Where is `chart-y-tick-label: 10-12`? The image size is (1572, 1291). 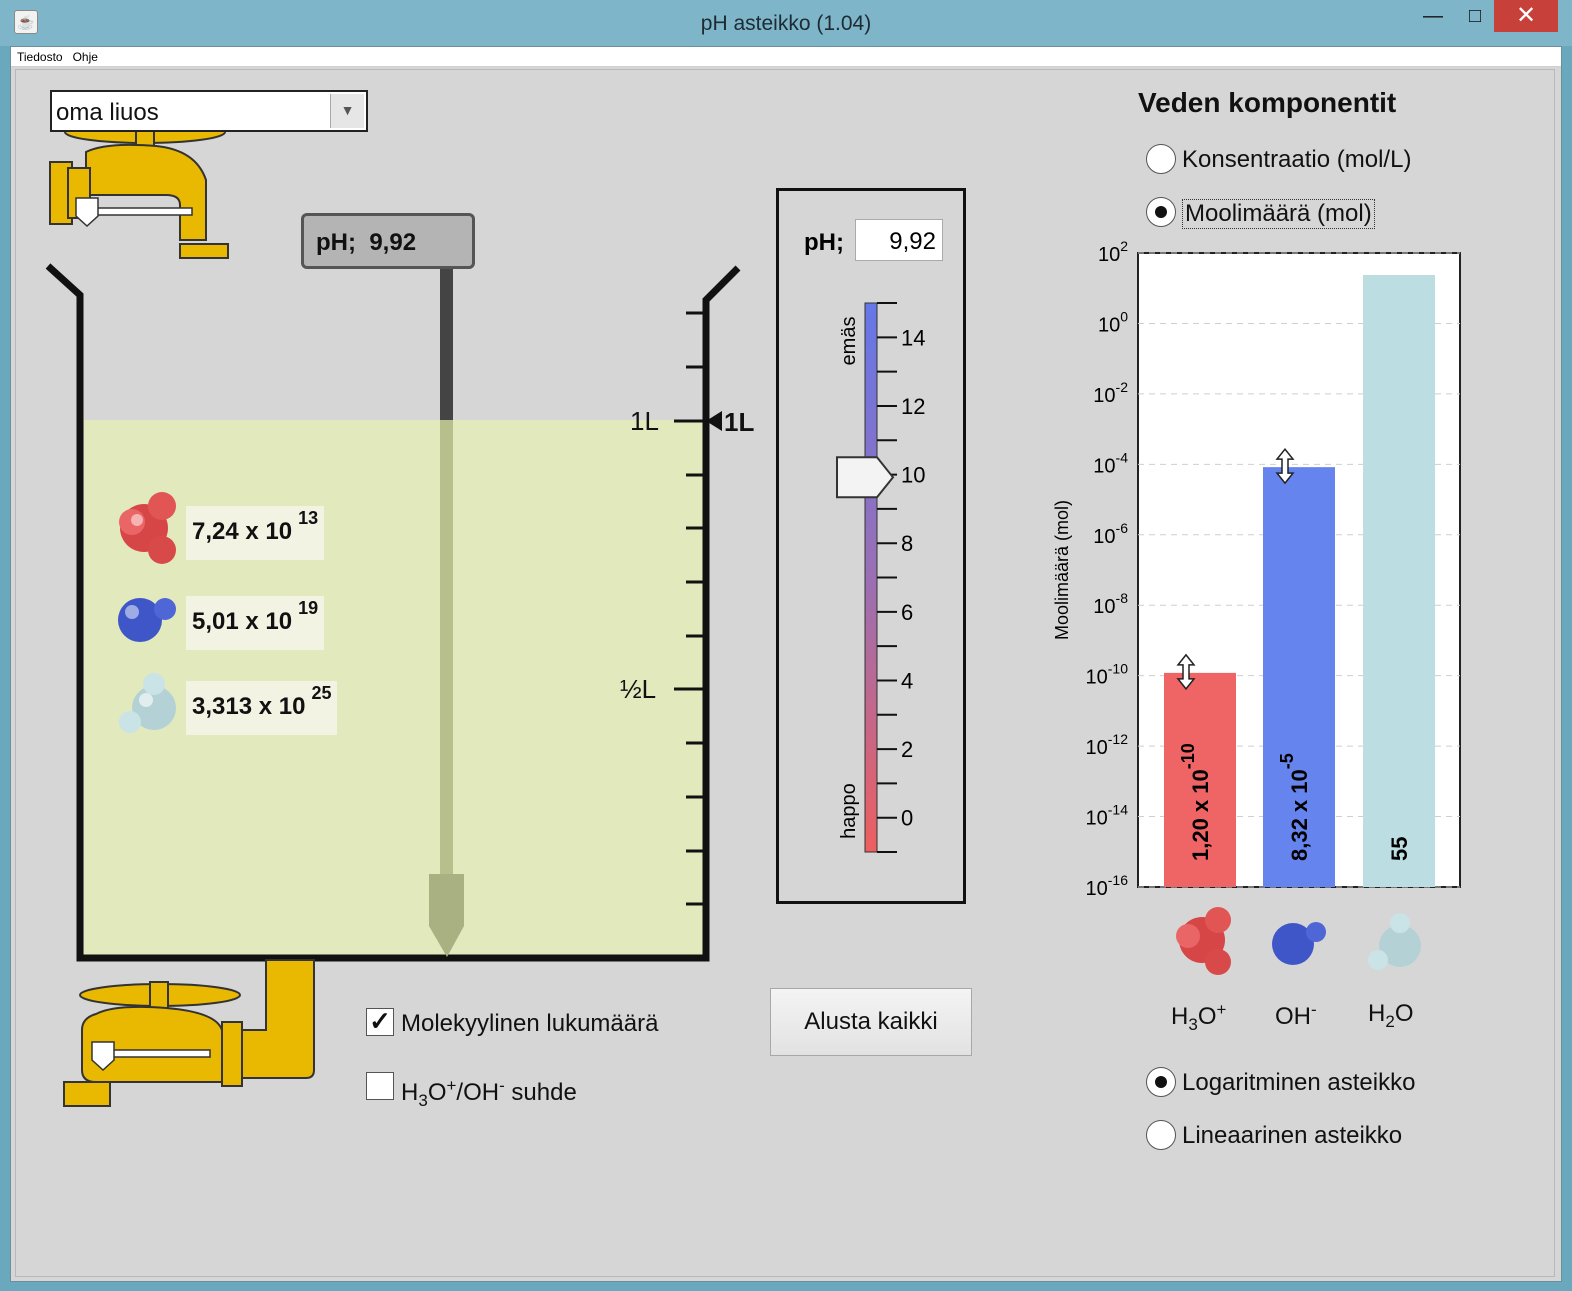
chart-y-tick-label: 10-12 is located at coordinates (1107, 745).